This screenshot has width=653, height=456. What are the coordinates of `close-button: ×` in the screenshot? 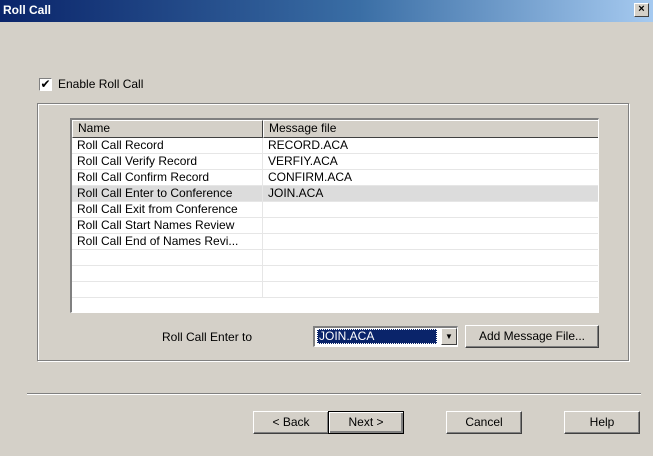 It's located at (641, 10).